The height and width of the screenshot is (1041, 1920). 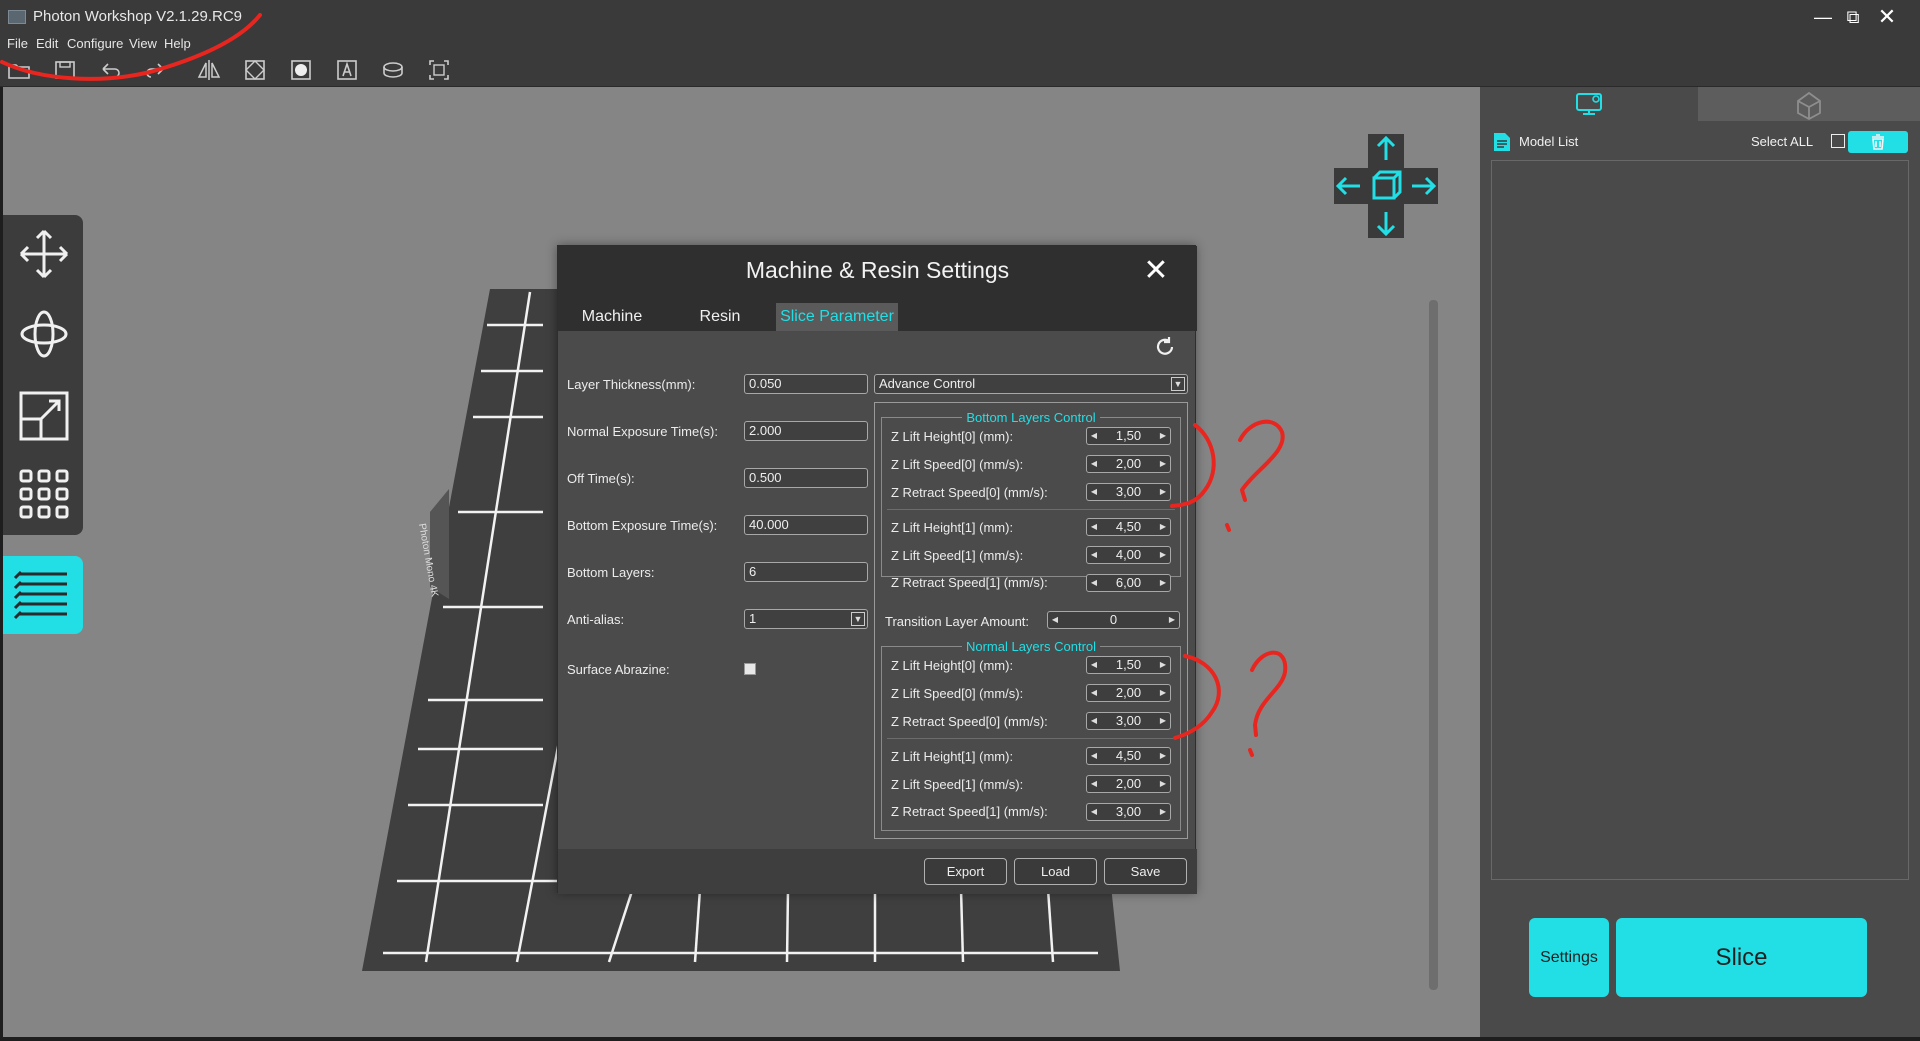 I want to click on bottom-z-lift-speed-1-label: Z Lift Speed[1] (mm/s):, so click(x=957, y=555).